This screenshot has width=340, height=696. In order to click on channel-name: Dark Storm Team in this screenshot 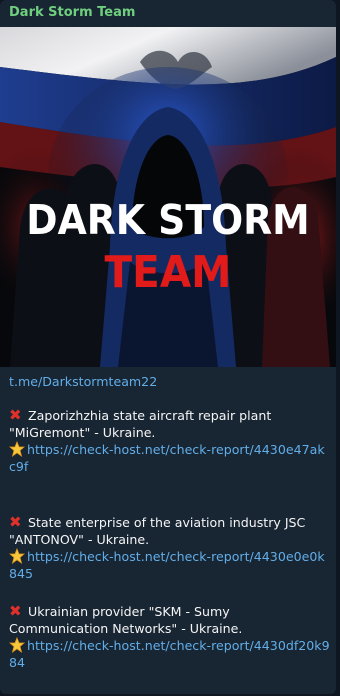, I will do `click(72, 12)`.